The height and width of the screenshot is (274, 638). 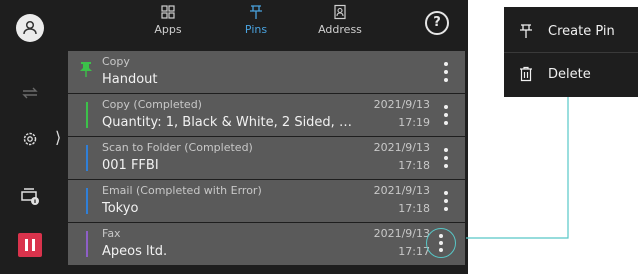 I want to click on menu-item-label: Delete, so click(x=569, y=74).